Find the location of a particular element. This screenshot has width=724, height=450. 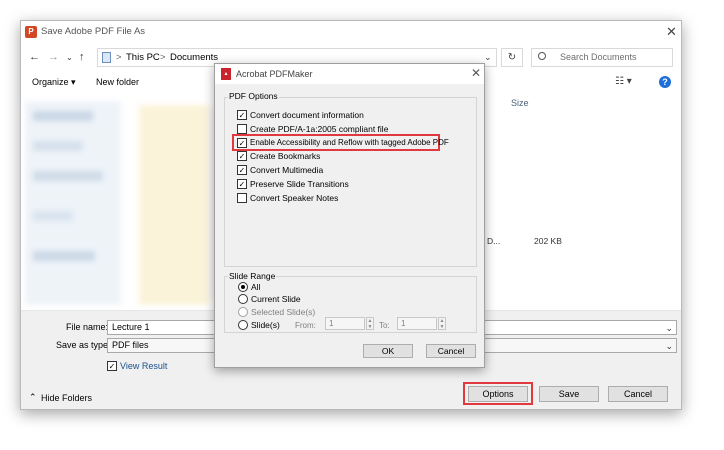

option-create-bookmarks: ✓ Create Bookmarks is located at coordinates (352, 156).